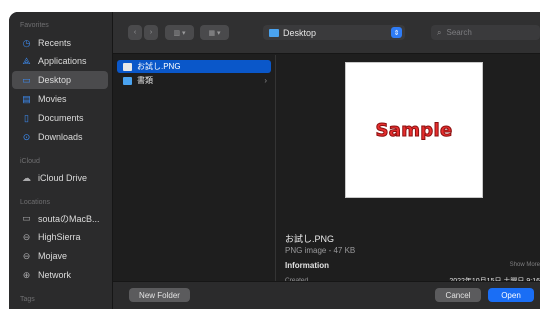  Describe the element at coordinates (26, 274) in the screenshot. I see `globe-icon: ⊕` at that location.